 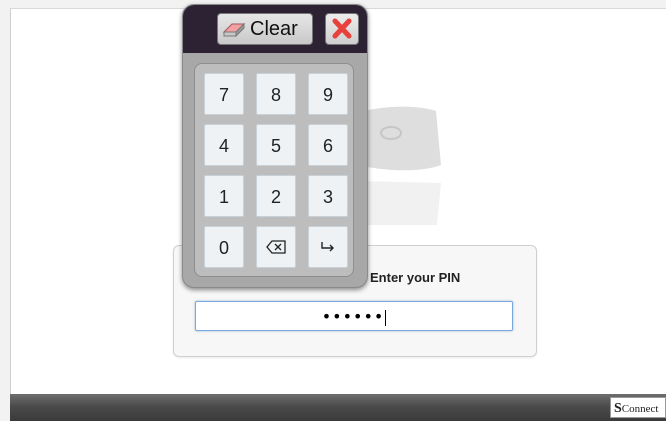 I want to click on key-3: 3, so click(x=328, y=196).